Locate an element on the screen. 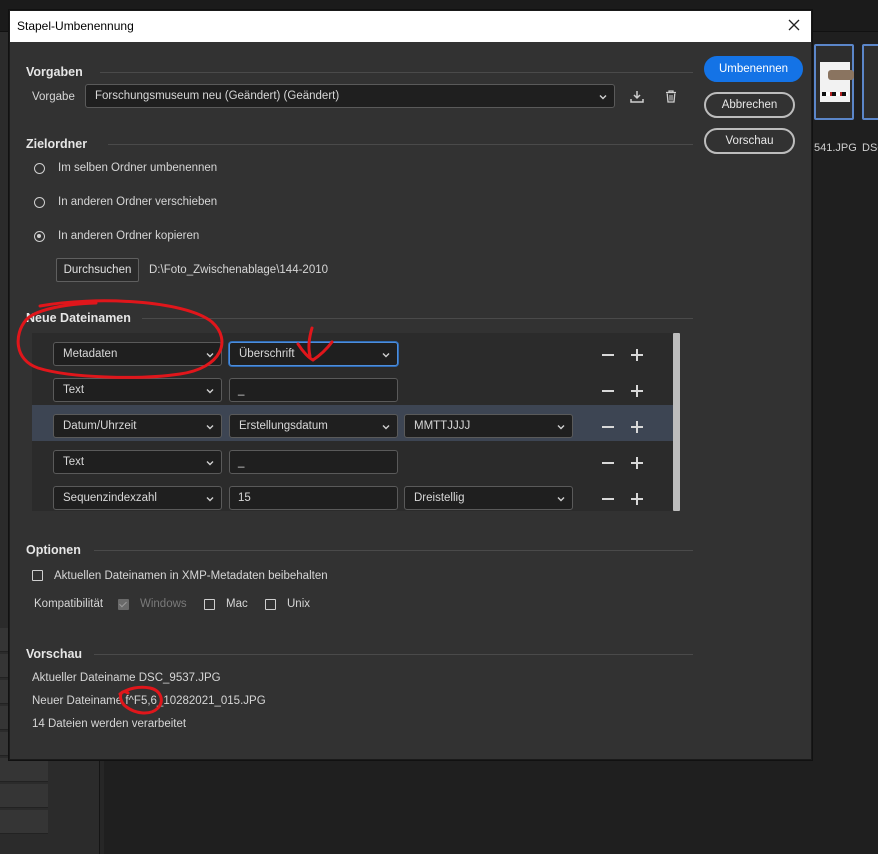 Image resolution: width=878 pixels, height=854 pixels. sequence-start-input: 15 is located at coordinates (313, 498).